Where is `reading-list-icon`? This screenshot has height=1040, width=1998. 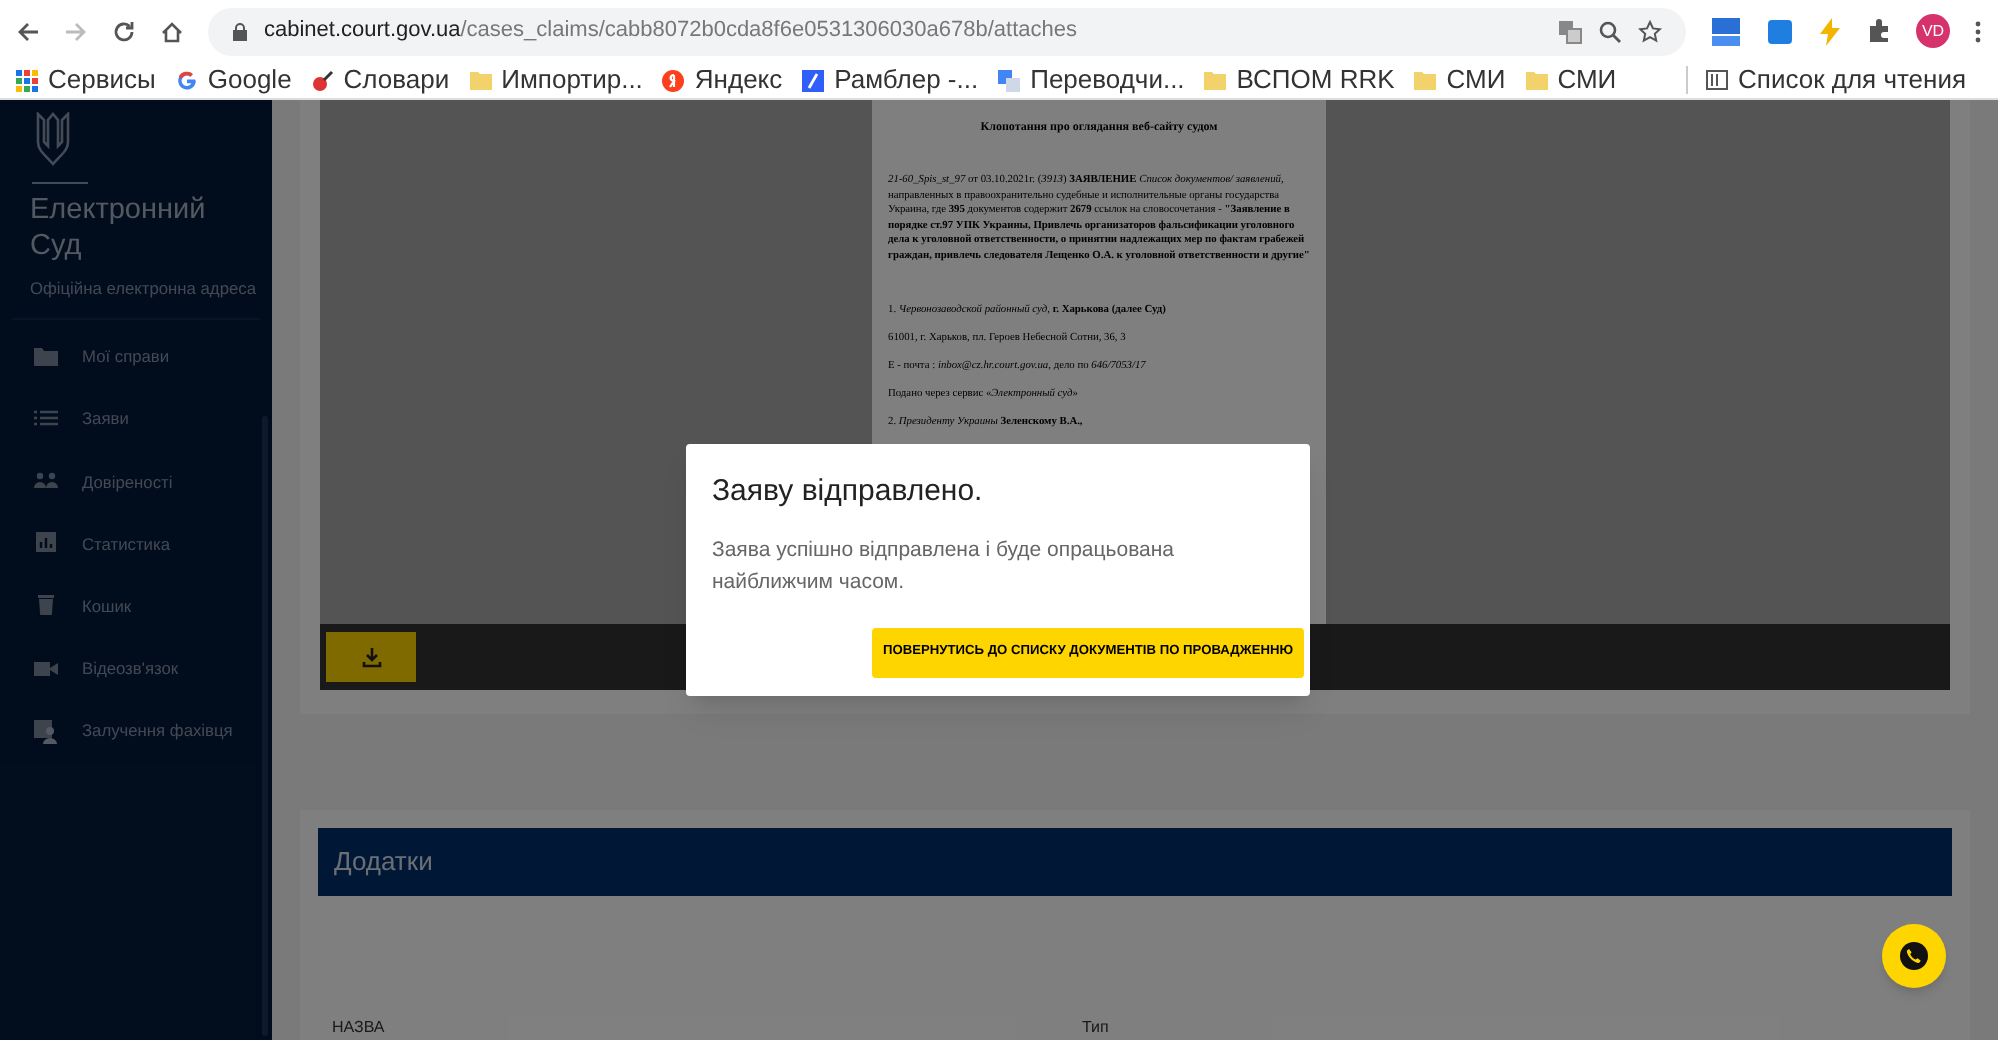 reading-list-icon is located at coordinates (1717, 80).